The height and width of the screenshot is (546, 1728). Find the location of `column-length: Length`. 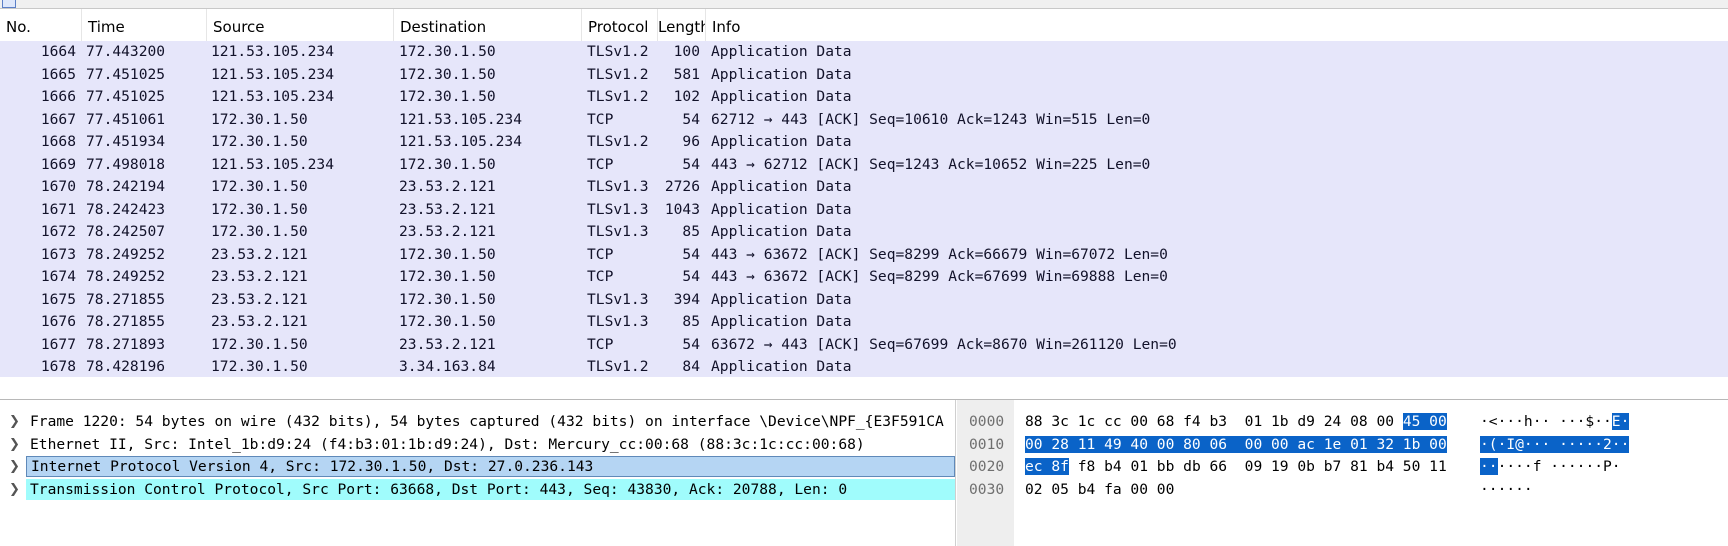

column-length: Length is located at coordinates (679, 25).